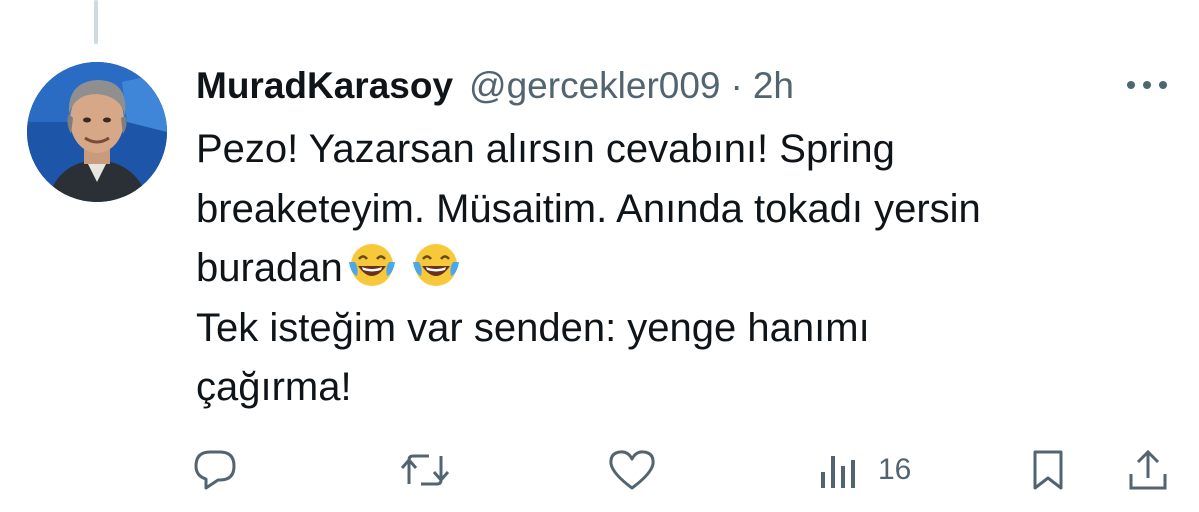  I want to click on share-button, so click(1148, 470).